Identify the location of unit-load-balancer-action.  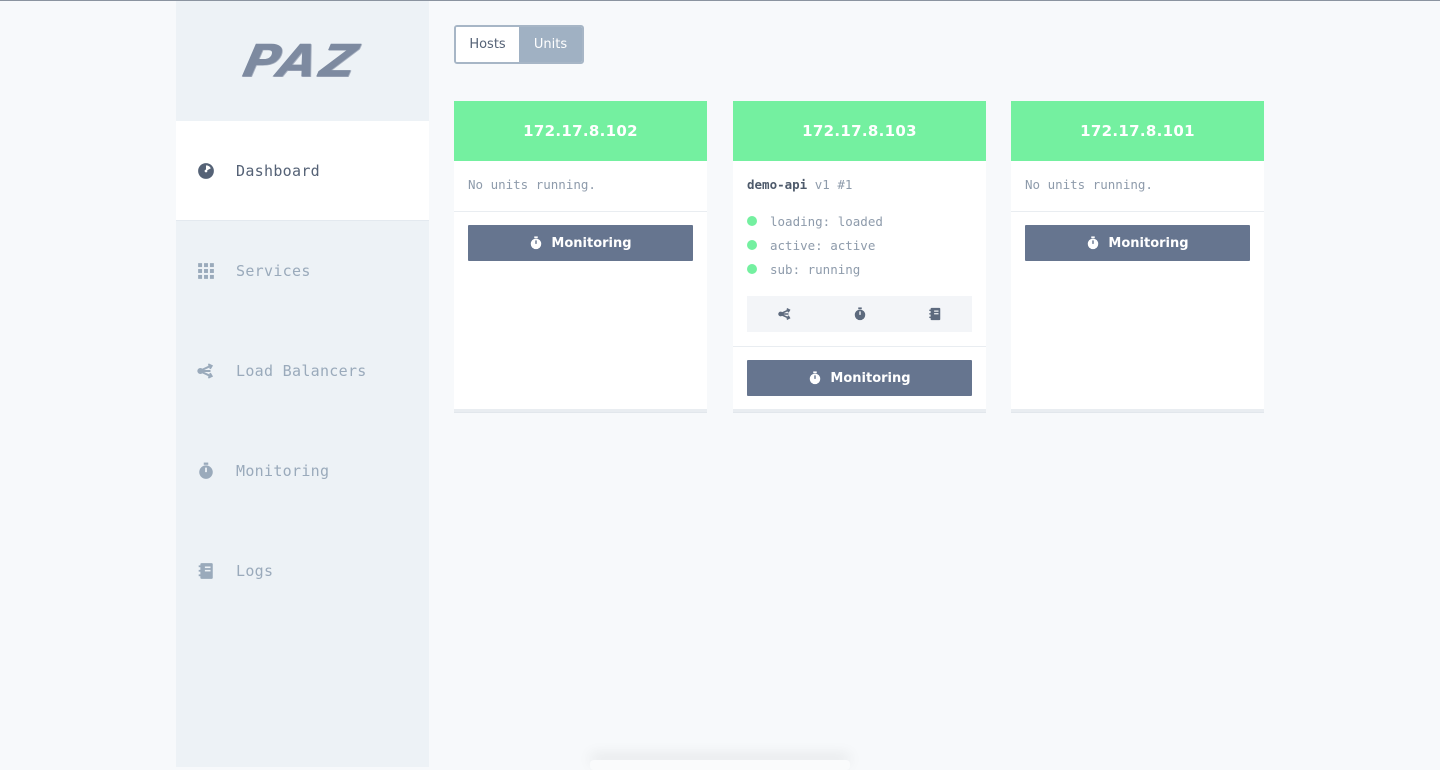
(785, 314).